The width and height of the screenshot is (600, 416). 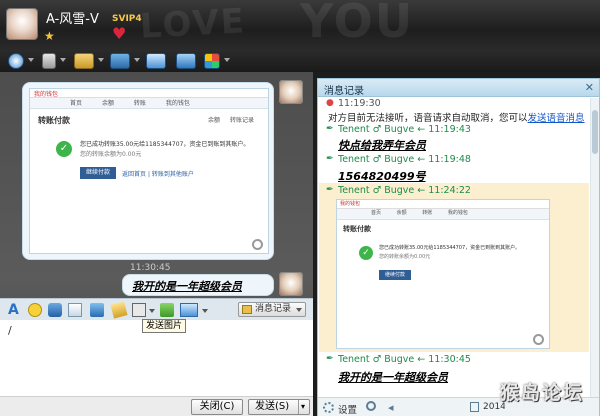 I want to click on message-history-label: 消息记录, so click(x=273, y=309).